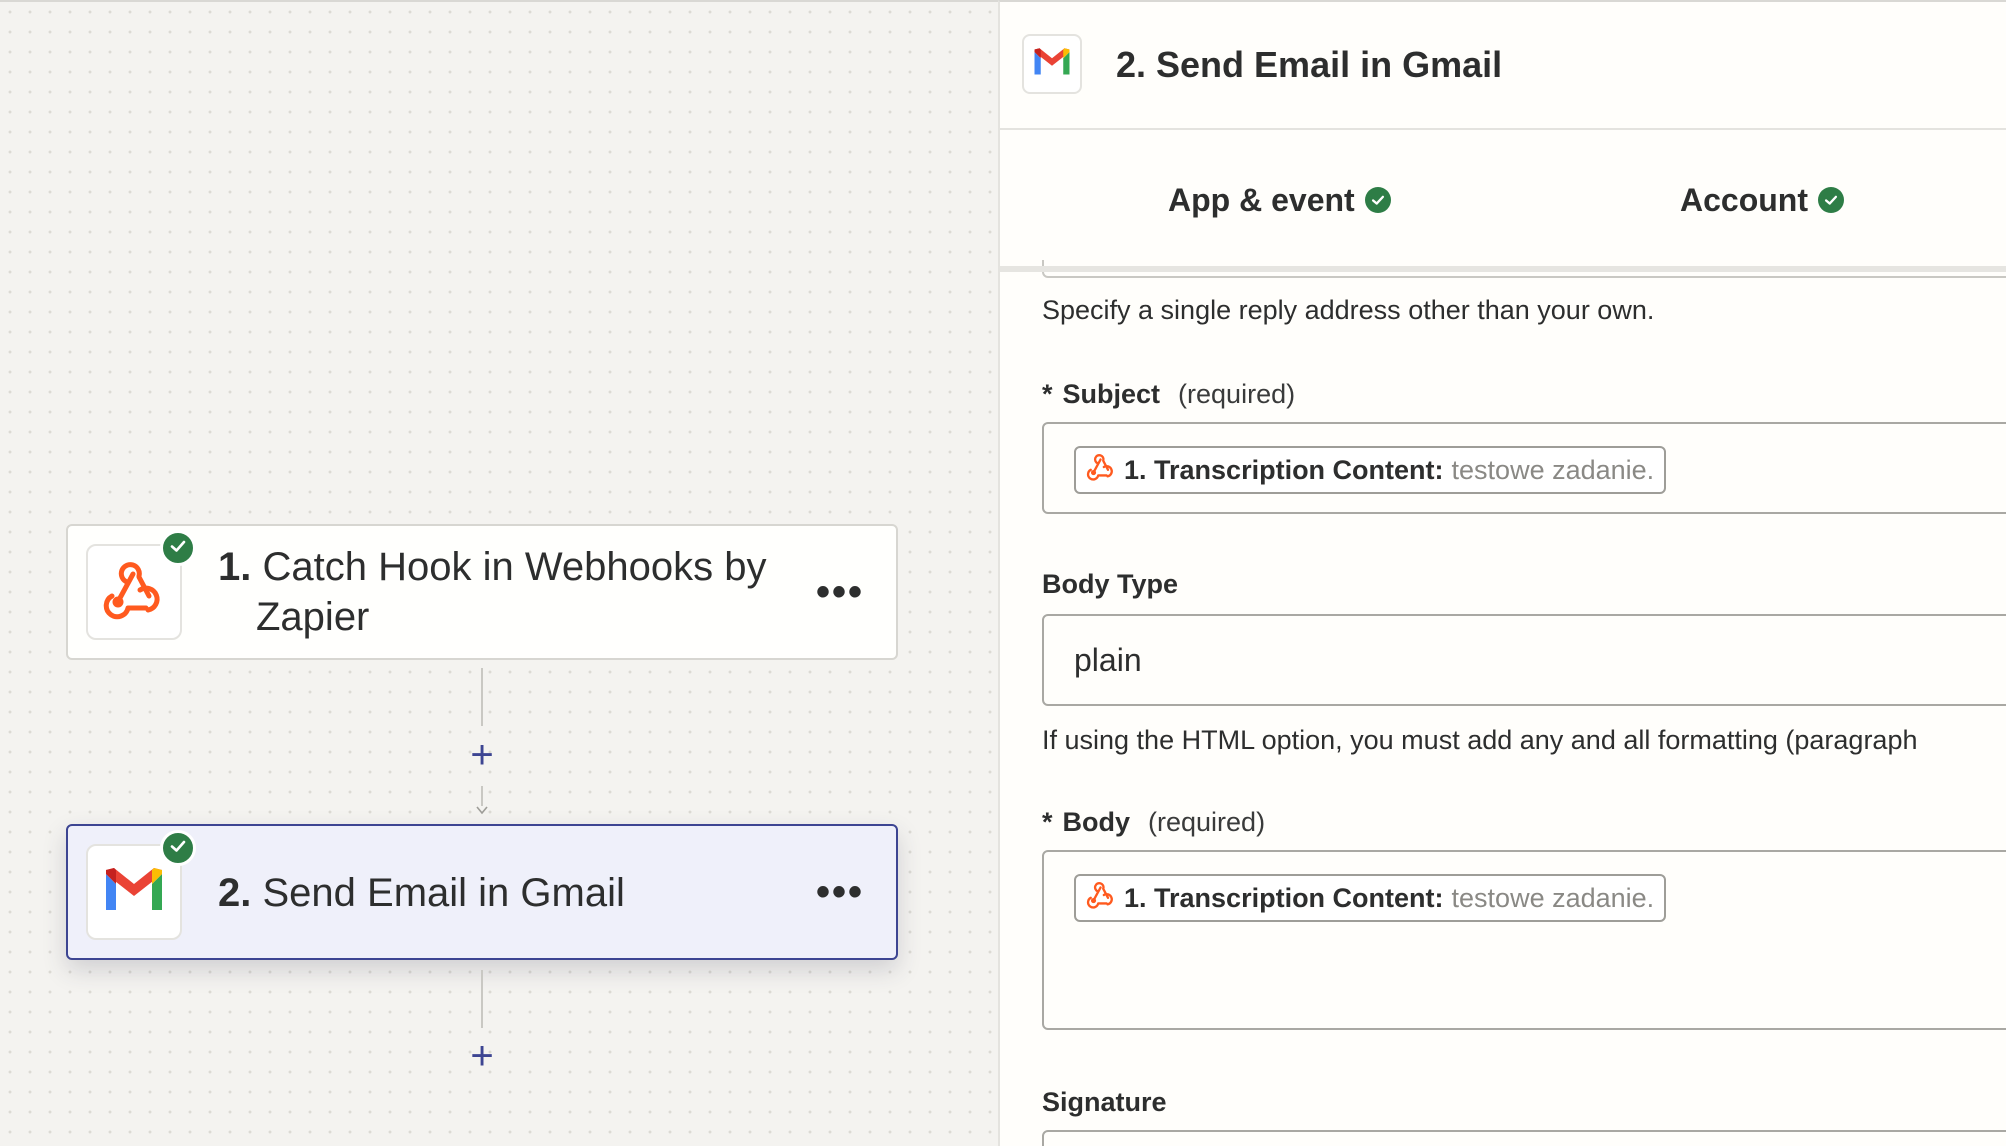 This screenshot has height=1146, width=2006. I want to click on body-type-value: plain, so click(1108, 660).